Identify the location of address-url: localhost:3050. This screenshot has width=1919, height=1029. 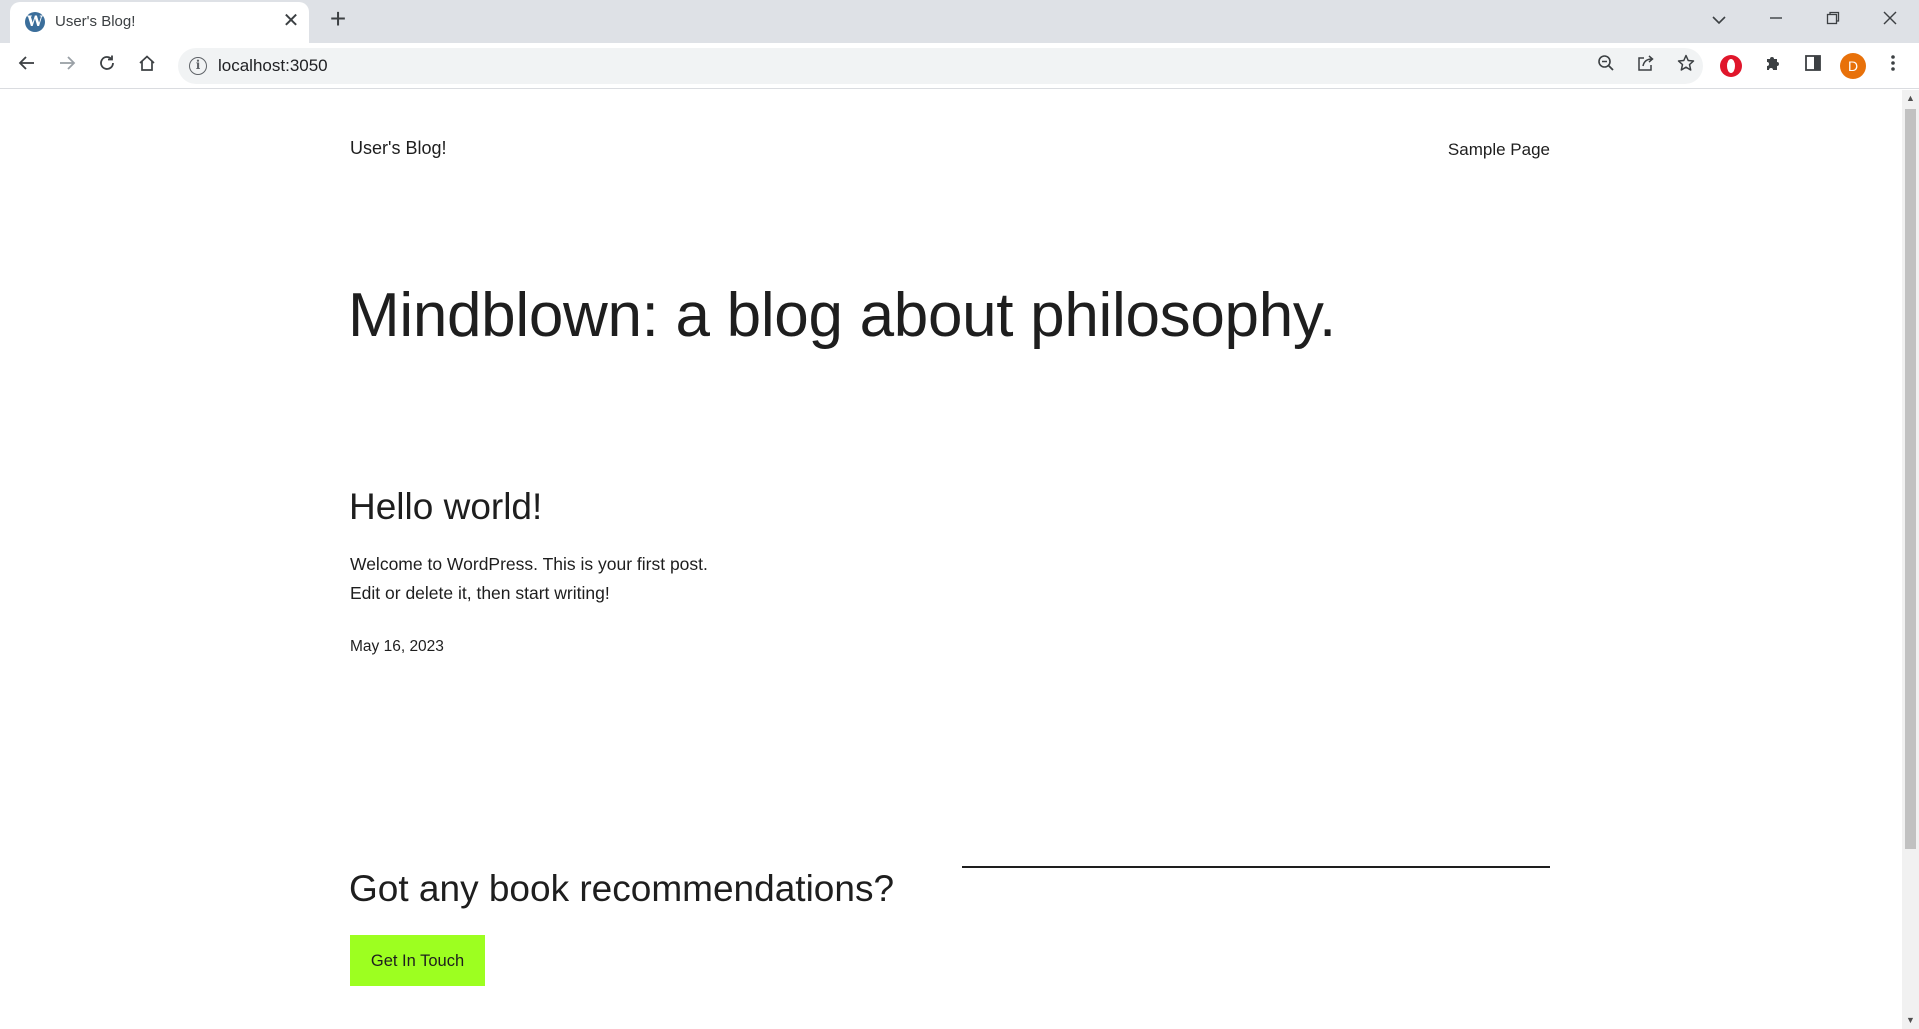
(273, 66).